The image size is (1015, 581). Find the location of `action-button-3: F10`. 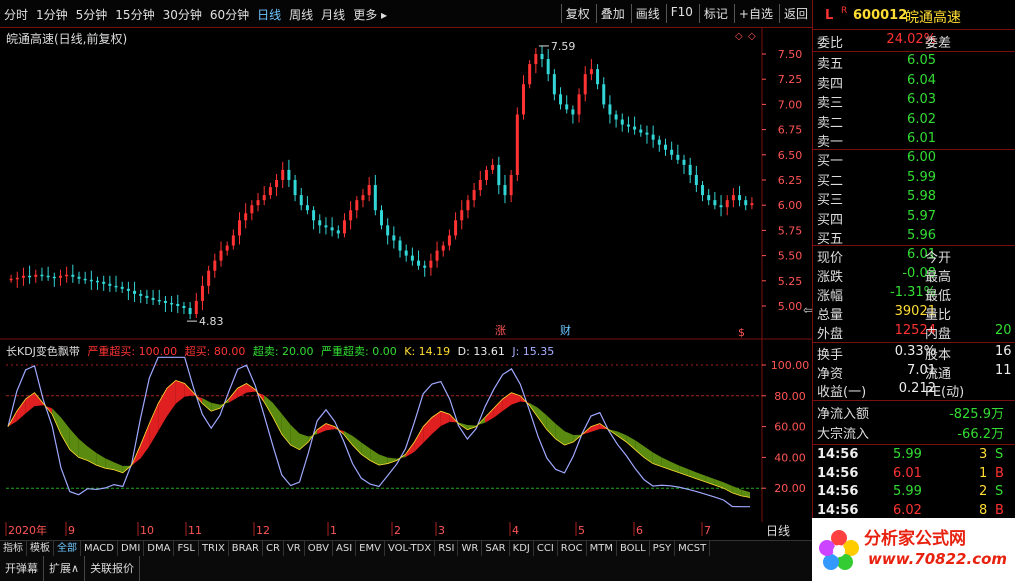

action-button-3: F10 is located at coordinates (681, 13).